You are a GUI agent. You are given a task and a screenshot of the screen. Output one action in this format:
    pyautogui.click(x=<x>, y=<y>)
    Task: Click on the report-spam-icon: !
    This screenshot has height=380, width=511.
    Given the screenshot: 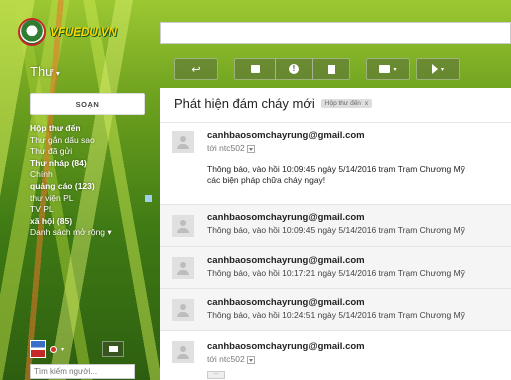 What is the action you would take?
    pyautogui.click(x=294, y=69)
    